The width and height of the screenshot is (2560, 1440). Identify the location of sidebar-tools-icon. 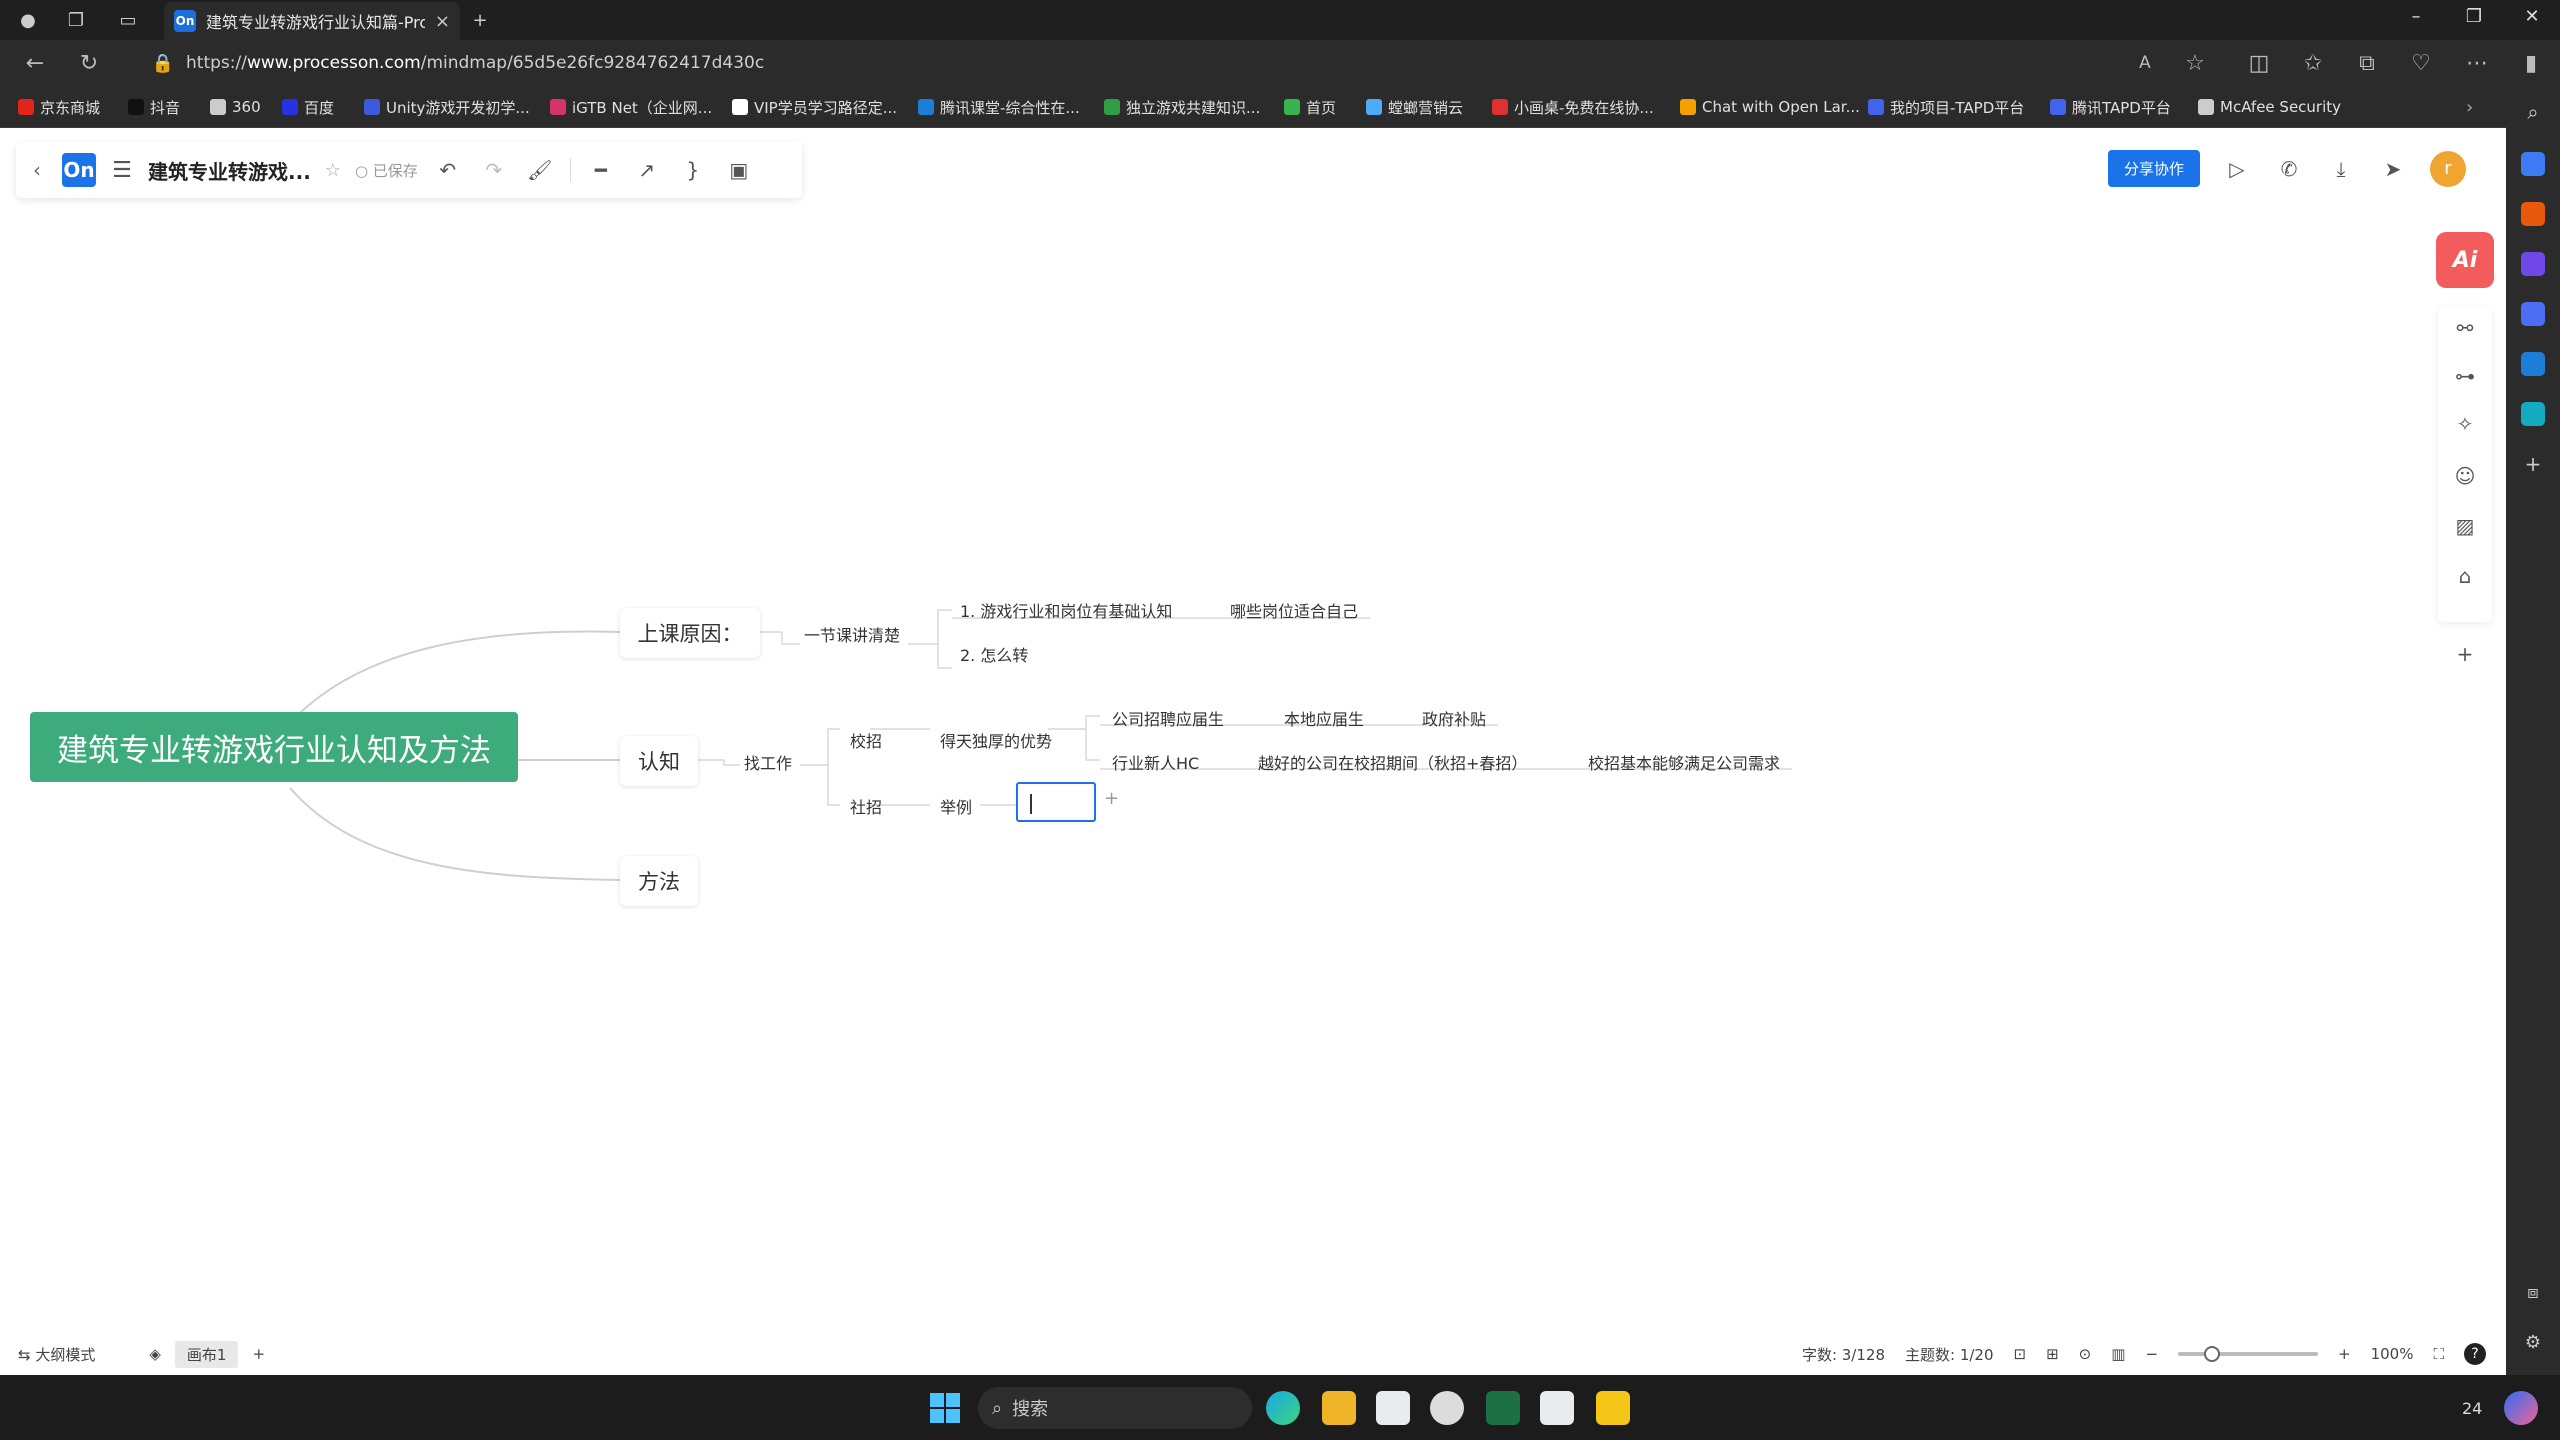
(2533, 214).